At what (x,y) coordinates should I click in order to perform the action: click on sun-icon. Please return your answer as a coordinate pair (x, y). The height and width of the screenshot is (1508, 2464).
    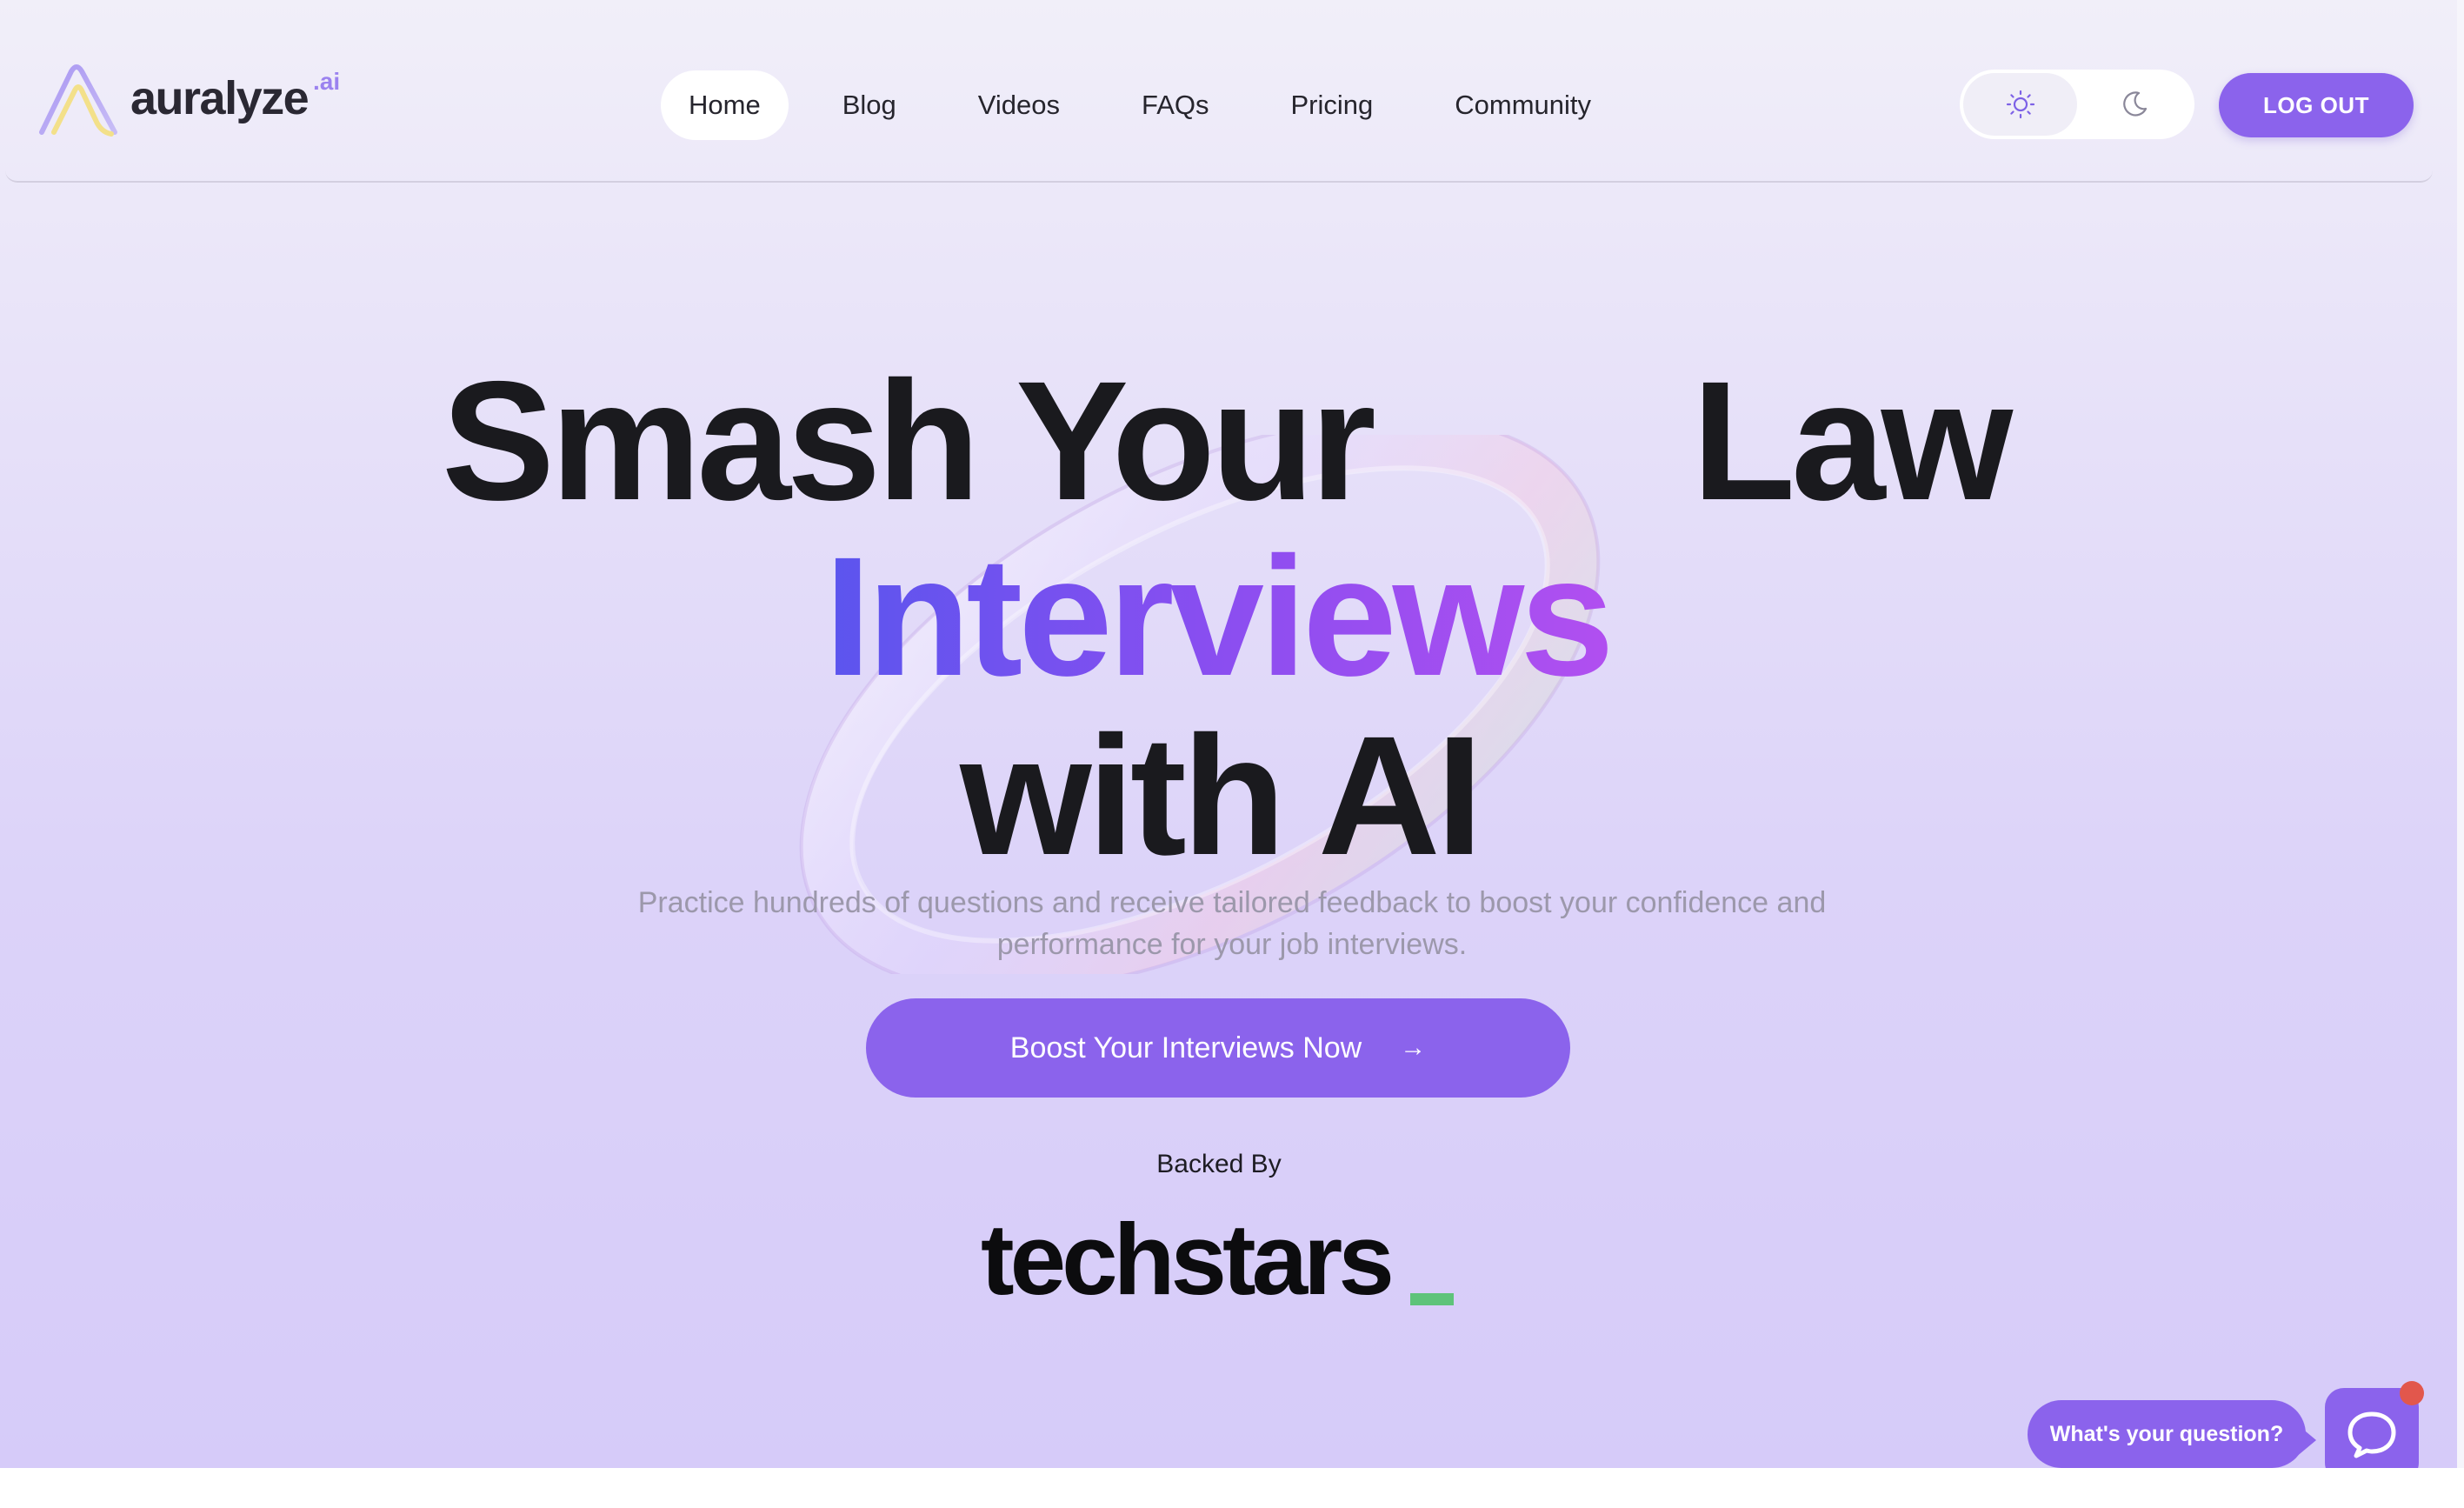
    Looking at the image, I should click on (2020, 105).